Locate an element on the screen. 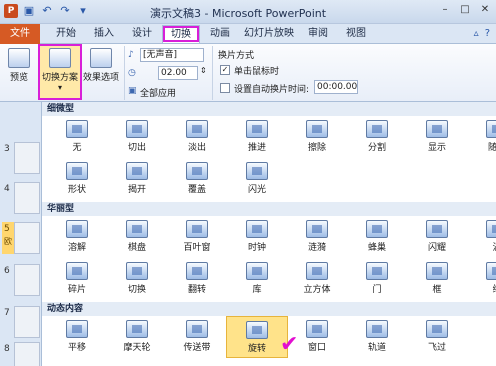  transition-item-subtle: 闪光 is located at coordinates (257, 179).